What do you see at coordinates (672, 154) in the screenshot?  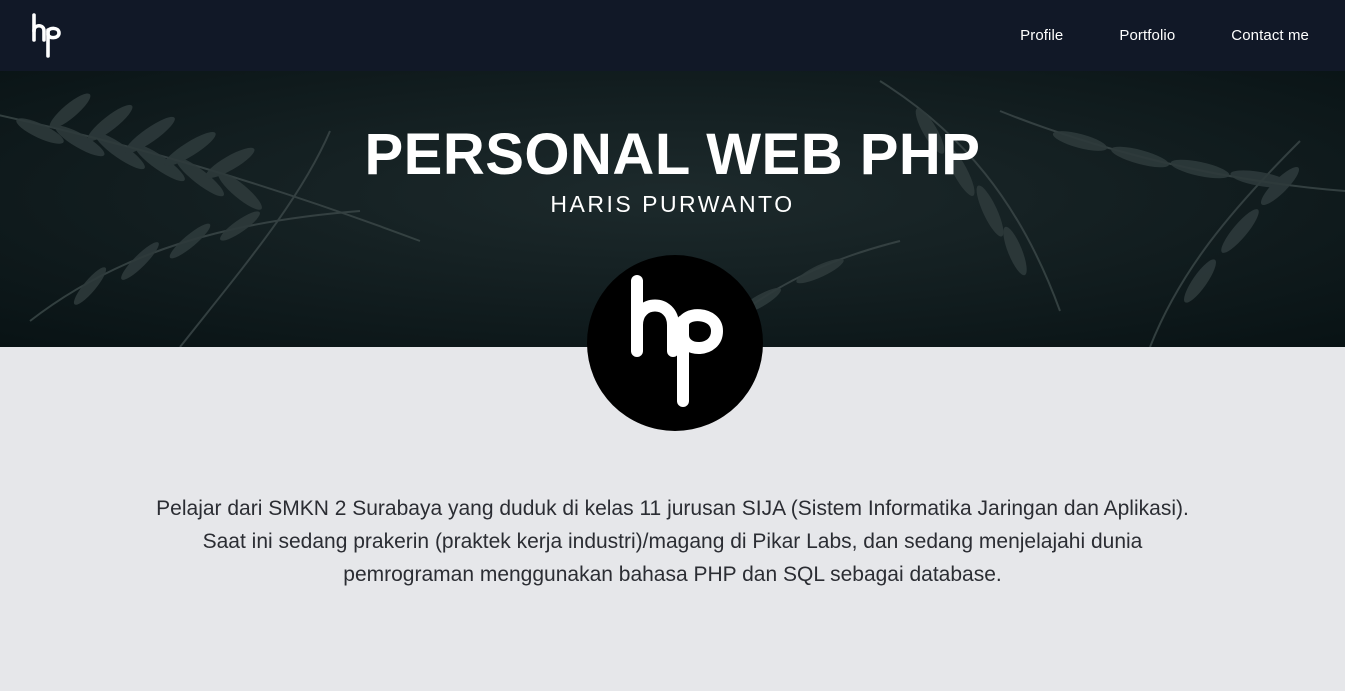 I see `page-title: PERSONAL WEB PHP` at bounding box center [672, 154].